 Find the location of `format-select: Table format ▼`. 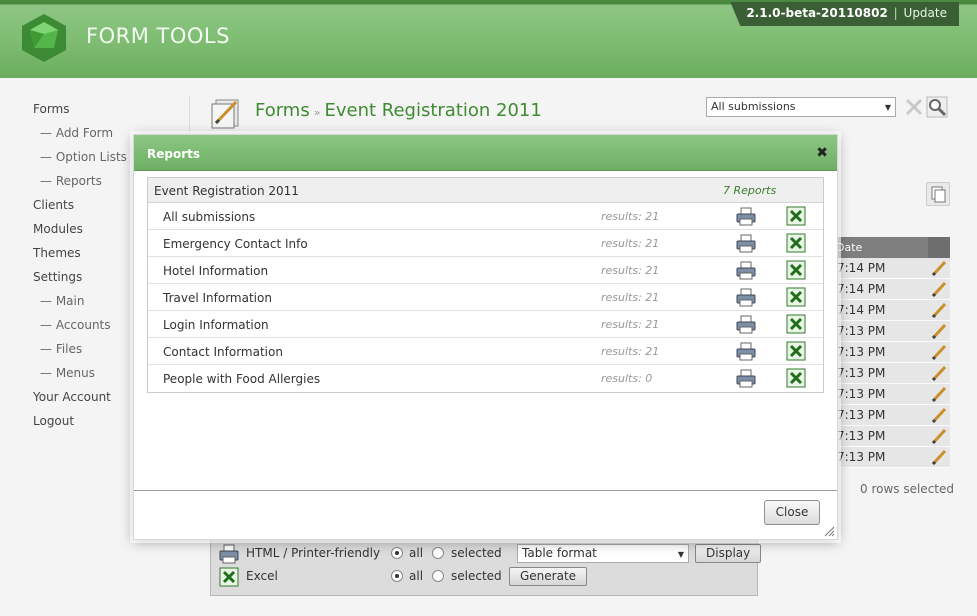

format-select: Table format ▼ is located at coordinates (603, 553).